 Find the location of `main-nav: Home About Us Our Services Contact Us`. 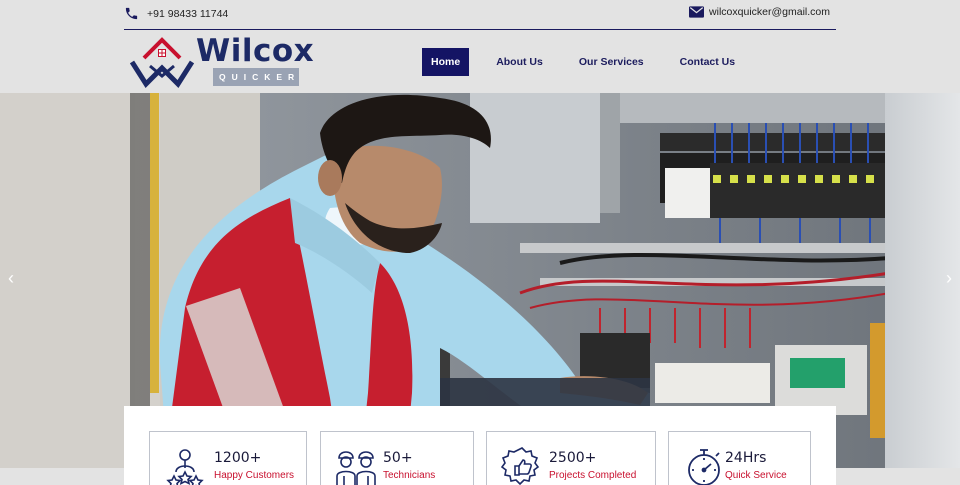

main-nav: Home About Us Our Services Contact Us is located at coordinates (592, 62).